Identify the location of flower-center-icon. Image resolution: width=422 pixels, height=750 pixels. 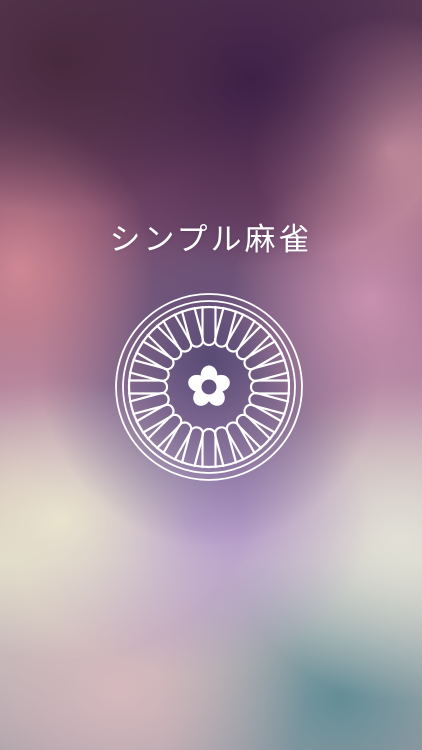
(209, 385).